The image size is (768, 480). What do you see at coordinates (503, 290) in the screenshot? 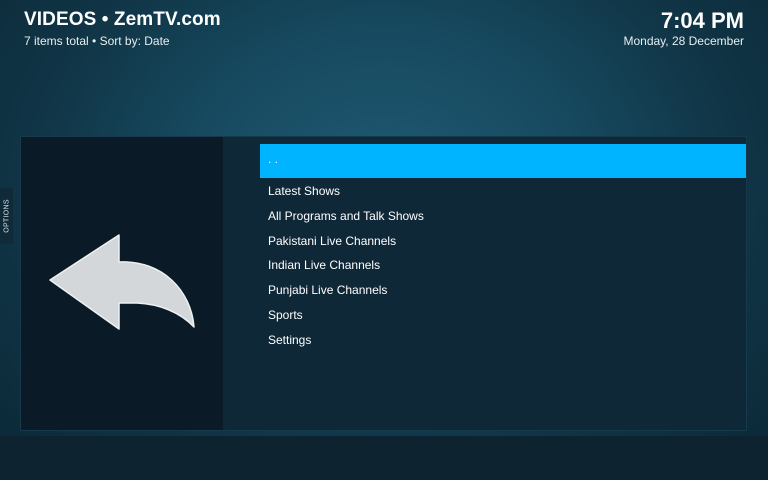
I see `list-item-punjabi-live: Punjabi Live Channels` at bounding box center [503, 290].